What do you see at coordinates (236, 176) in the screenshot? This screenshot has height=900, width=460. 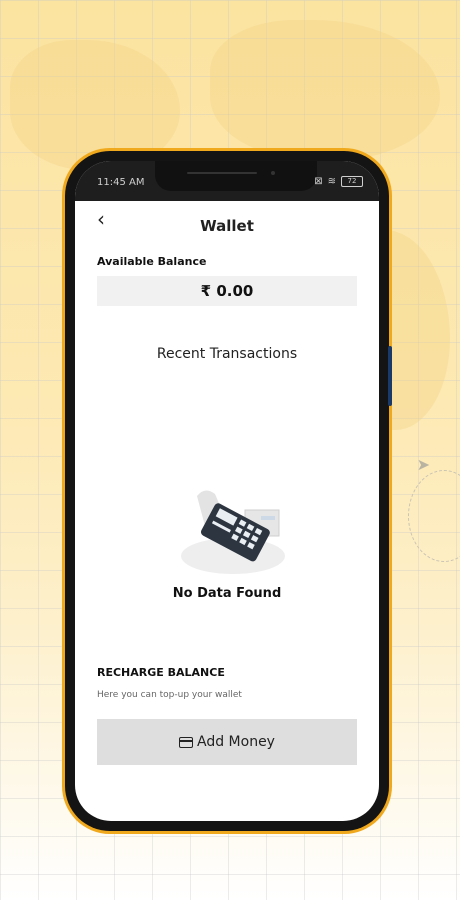 I see `camera-notch` at bounding box center [236, 176].